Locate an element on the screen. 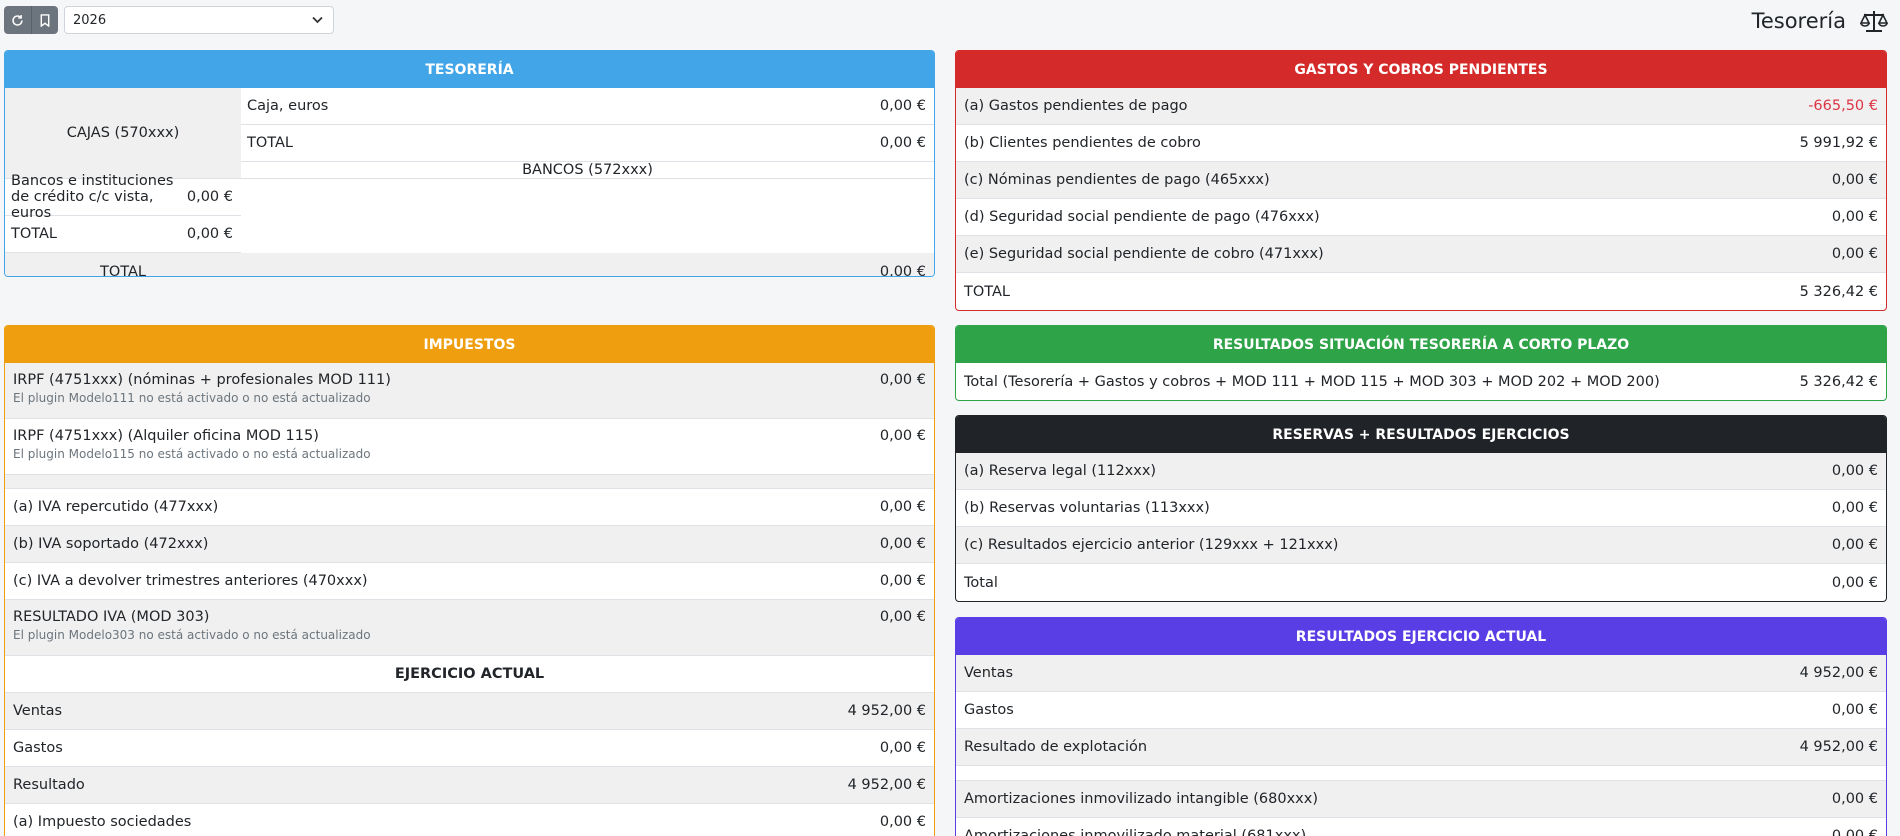 The width and height of the screenshot is (1900, 836). toolbar: 2026 is located at coordinates (169, 20).